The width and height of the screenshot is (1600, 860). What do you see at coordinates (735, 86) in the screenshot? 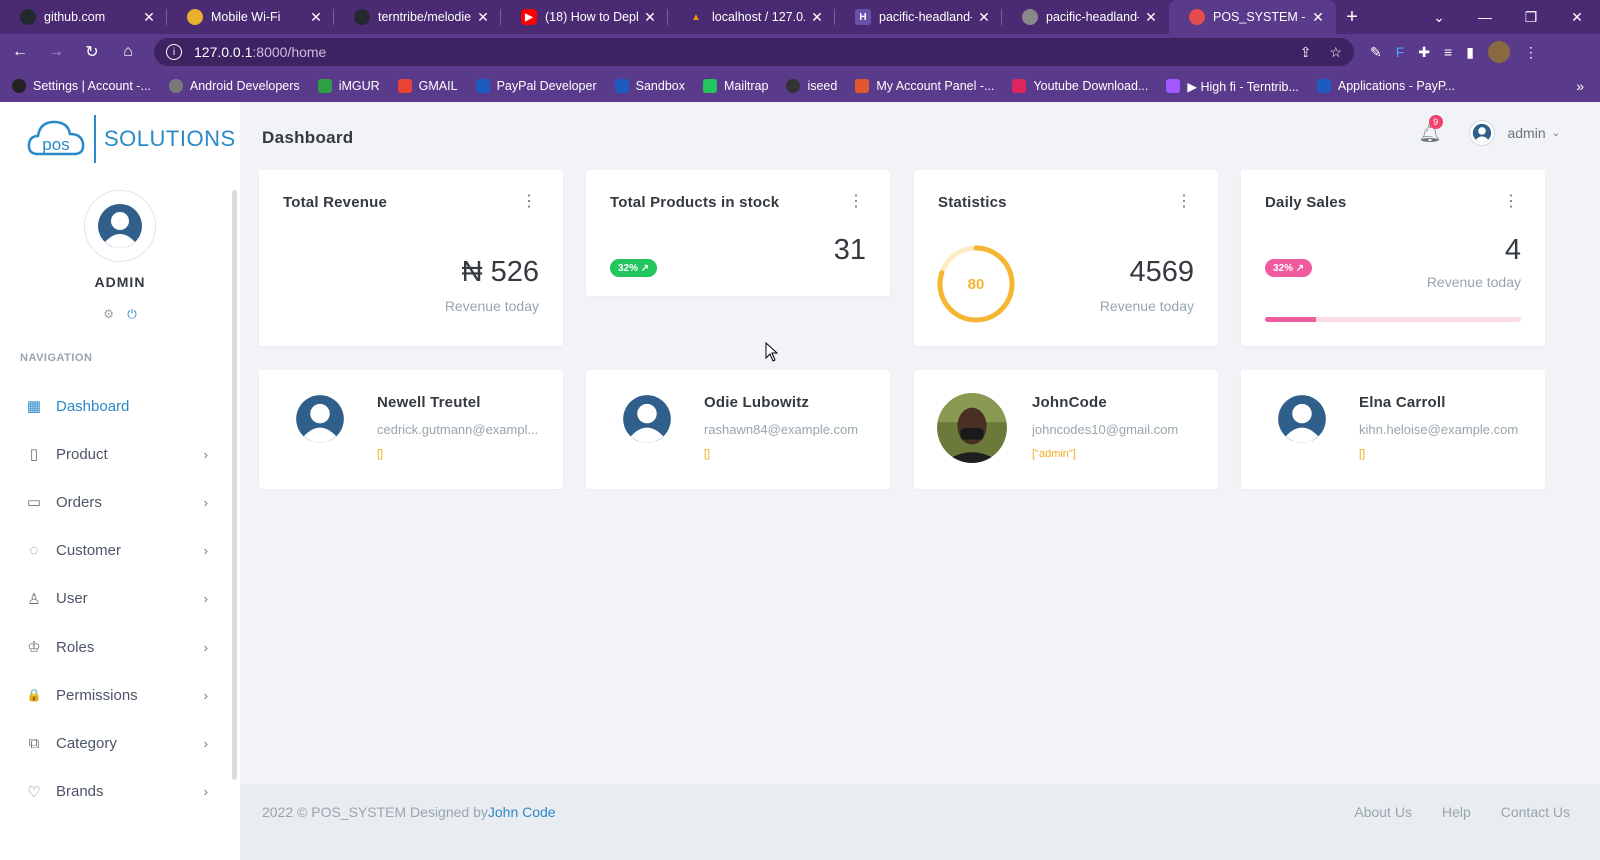
I see `bookmark-item: Mailtrap` at bounding box center [735, 86].